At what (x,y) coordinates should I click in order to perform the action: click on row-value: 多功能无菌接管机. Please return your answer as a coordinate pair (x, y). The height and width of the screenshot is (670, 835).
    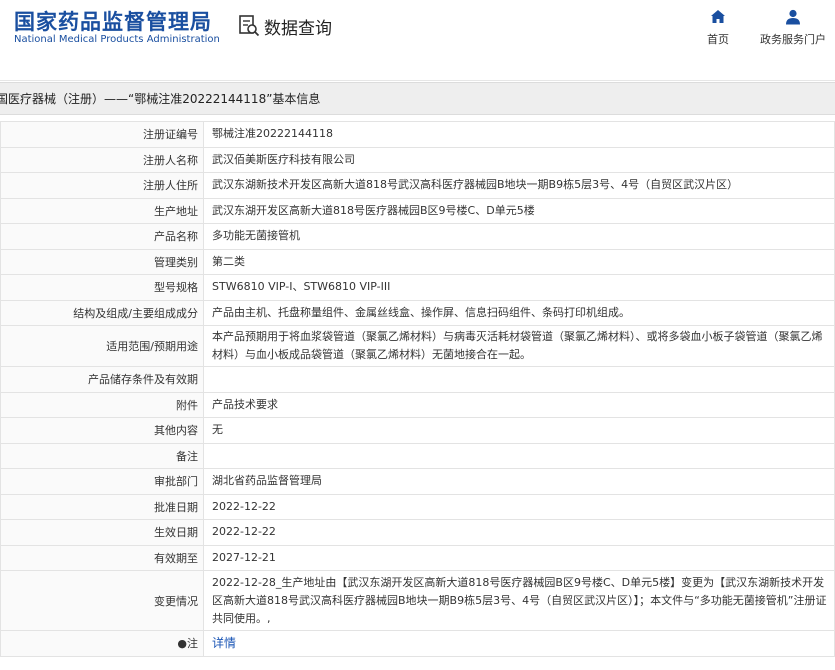
    Looking at the image, I should click on (519, 236).